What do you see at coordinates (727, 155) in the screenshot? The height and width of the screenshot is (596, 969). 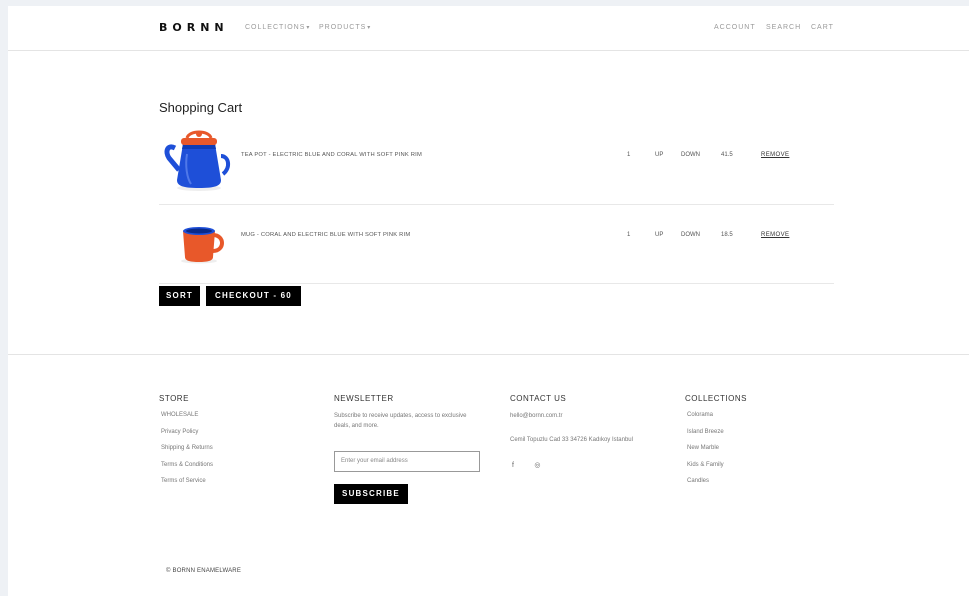 I see `price: 41.5` at bounding box center [727, 155].